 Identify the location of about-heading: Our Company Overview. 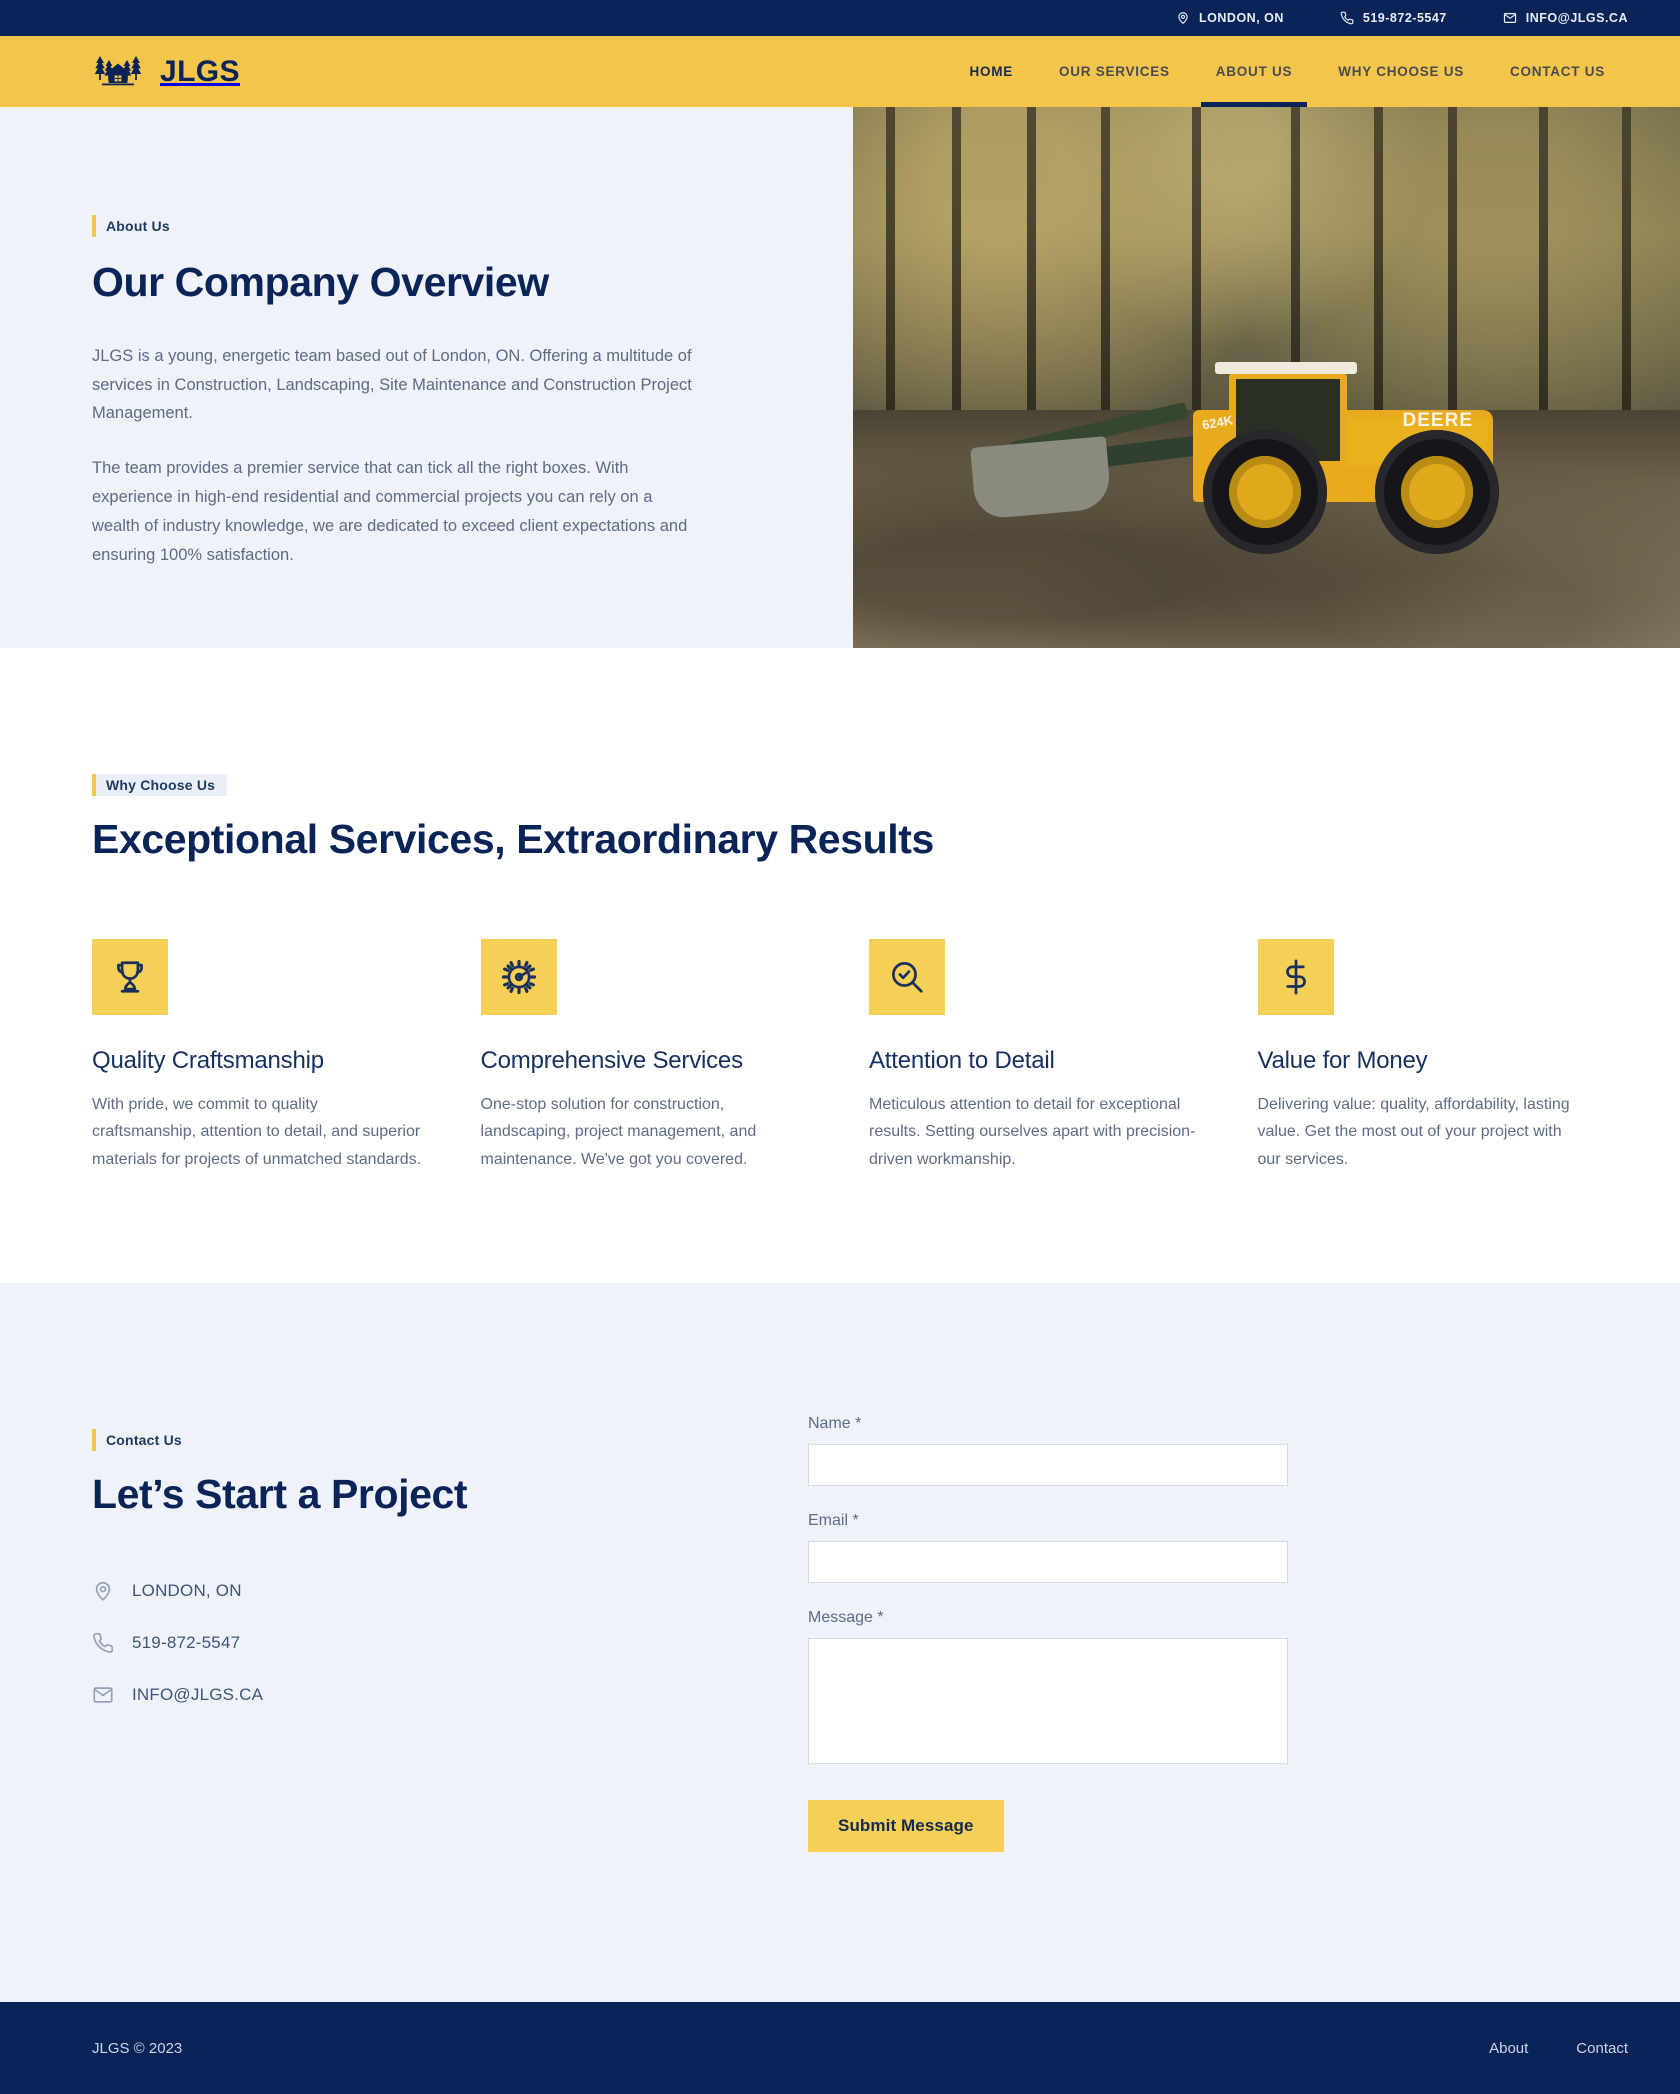
(320, 282).